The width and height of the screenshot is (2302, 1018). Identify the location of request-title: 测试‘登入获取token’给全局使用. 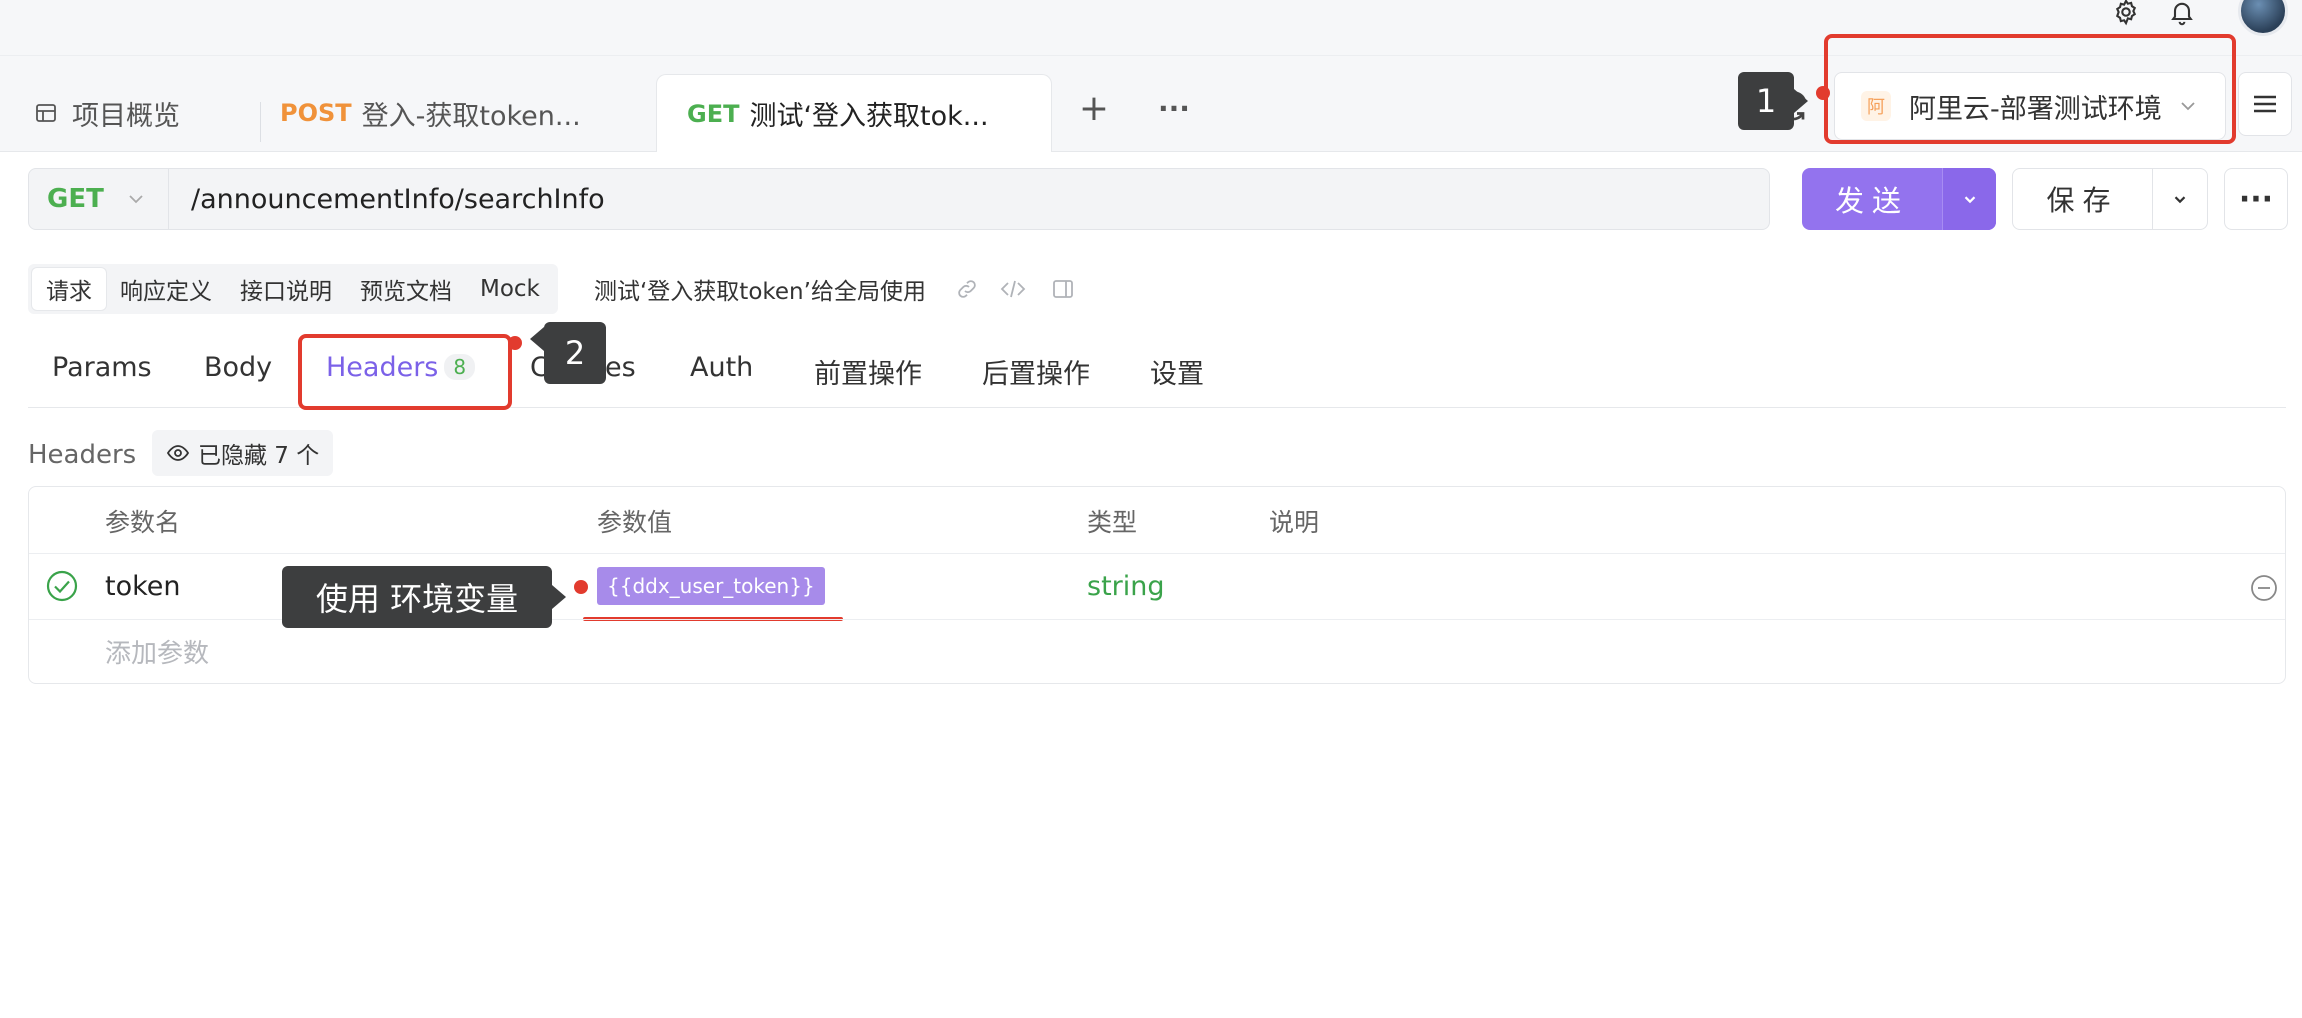
(760, 292).